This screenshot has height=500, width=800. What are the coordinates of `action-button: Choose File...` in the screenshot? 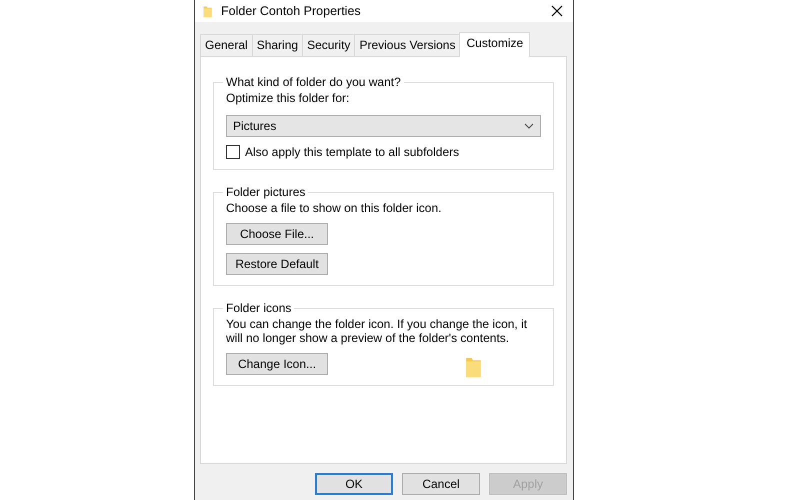 It's located at (277, 234).